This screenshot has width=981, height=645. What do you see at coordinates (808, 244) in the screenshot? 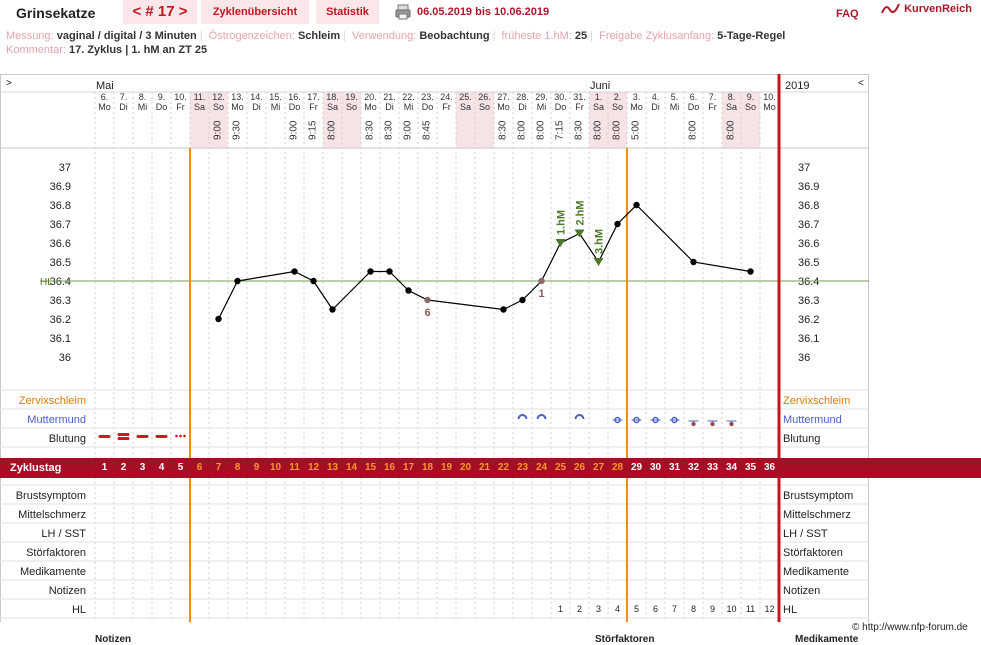
I see `y-tick-label-right: 36.6` at bounding box center [808, 244].